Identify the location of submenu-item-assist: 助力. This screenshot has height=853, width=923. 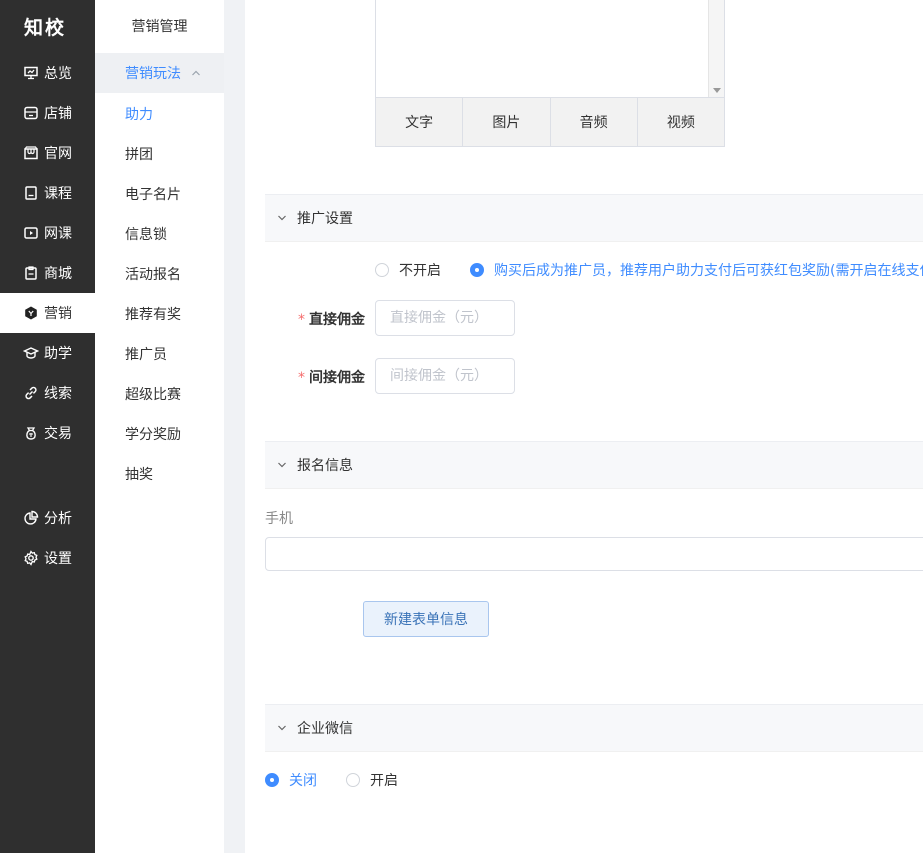
(139, 114).